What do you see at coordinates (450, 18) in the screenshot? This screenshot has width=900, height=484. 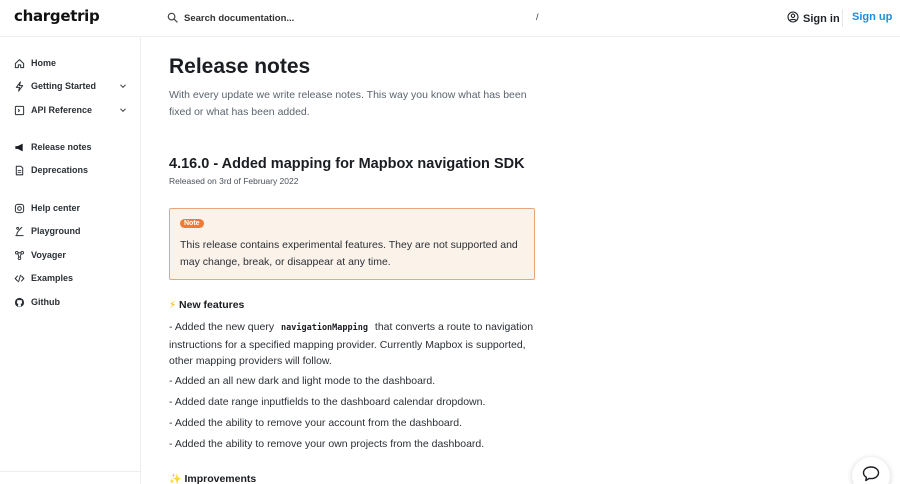 I see `top-header: chargetrip / Sign in Sign up` at bounding box center [450, 18].